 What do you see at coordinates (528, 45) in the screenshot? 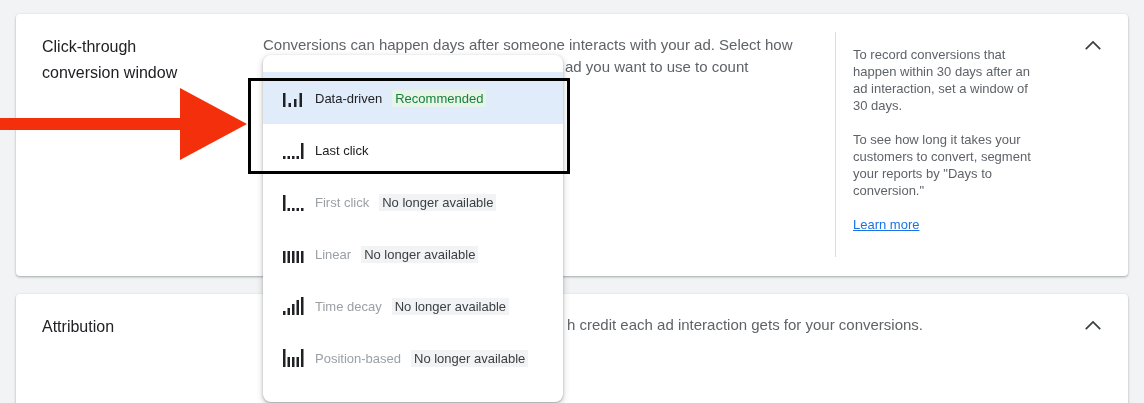
I see `description-text: Conversions can happen days after someone interacts with your ad. Select how` at bounding box center [528, 45].